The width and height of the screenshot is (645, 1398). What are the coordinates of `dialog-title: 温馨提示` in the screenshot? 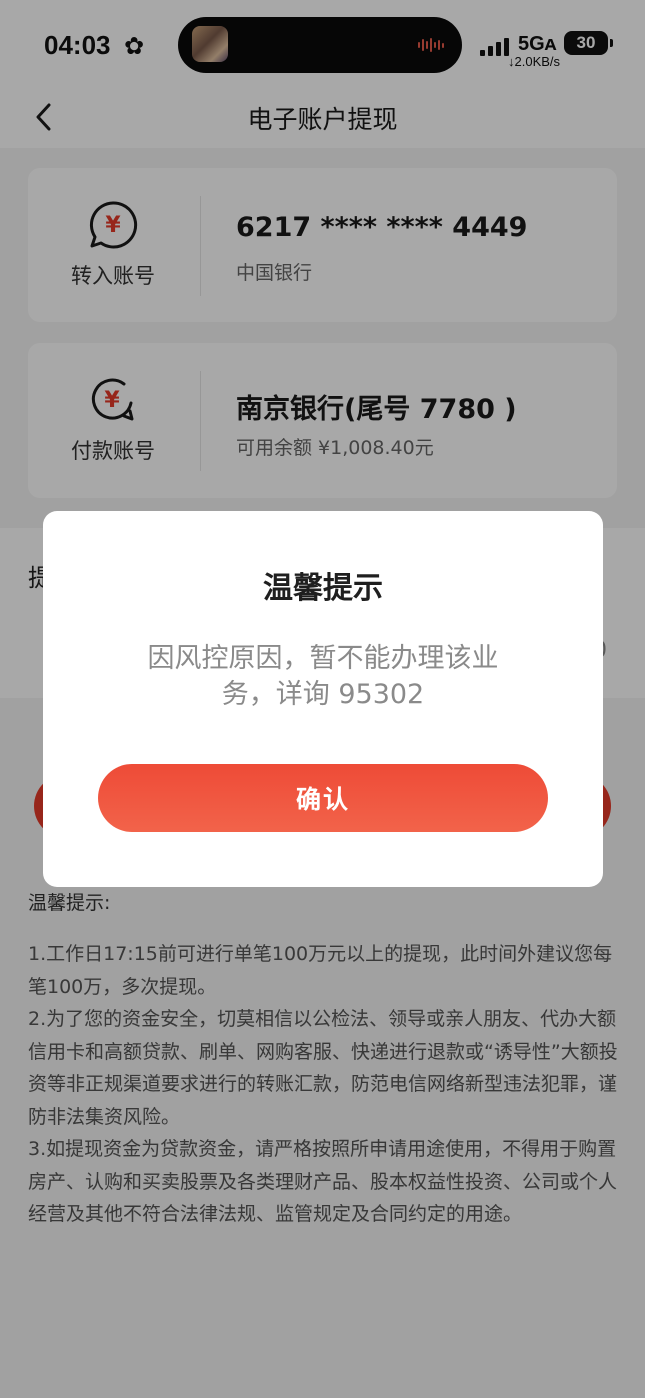 It's located at (323, 588).